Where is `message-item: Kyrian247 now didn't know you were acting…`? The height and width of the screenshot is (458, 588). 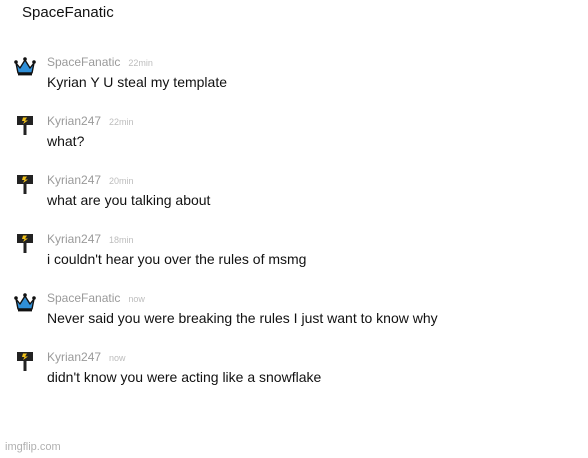 message-item: Kyrian247 now didn't know you were acting… is located at coordinates (294, 372).